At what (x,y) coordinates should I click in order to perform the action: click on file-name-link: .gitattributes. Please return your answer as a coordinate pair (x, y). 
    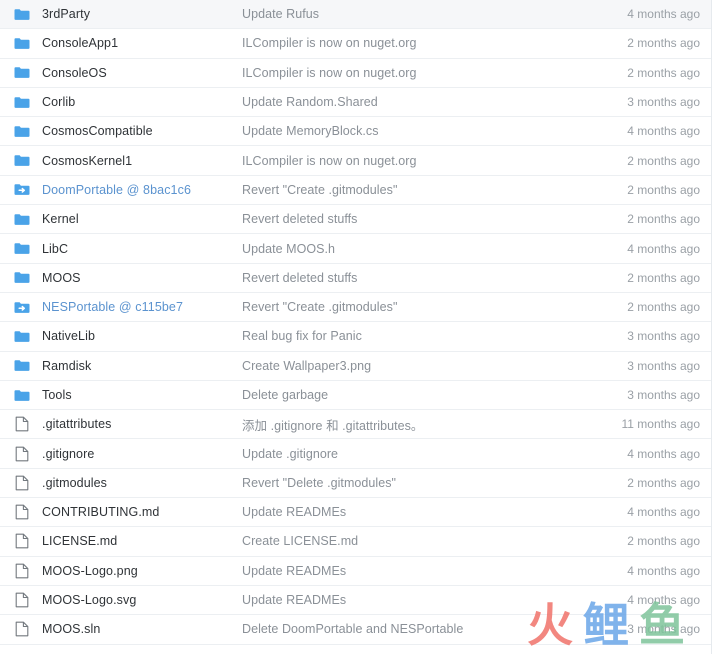
    Looking at the image, I should click on (142, 424).